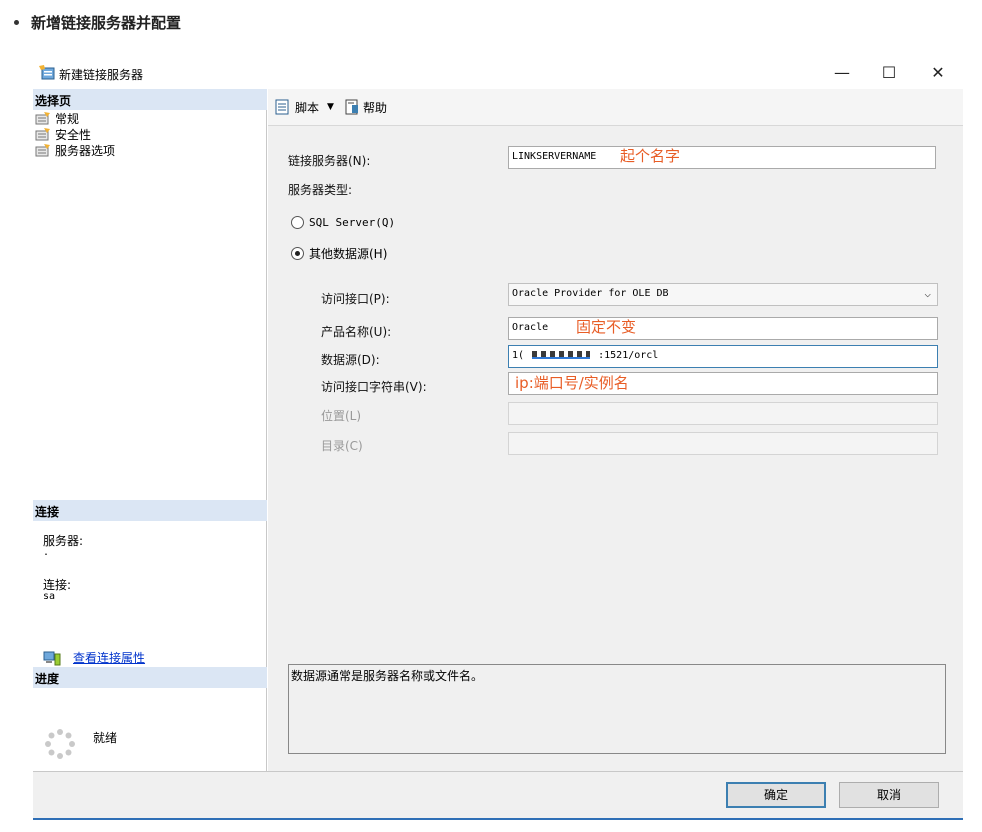  What do you see at coordinates (329, 161) in the screenshot?
I see `linked-server-label: 链接服务器(N):` at bounding box center [329, 161].